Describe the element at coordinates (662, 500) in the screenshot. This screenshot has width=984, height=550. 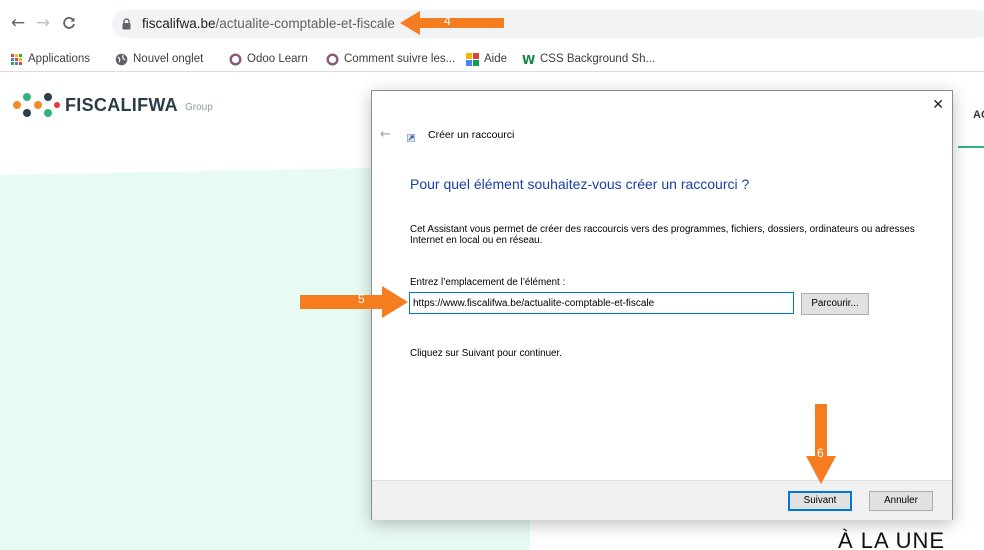
I see `dialog-footer: Suivant Annuler` at that location.